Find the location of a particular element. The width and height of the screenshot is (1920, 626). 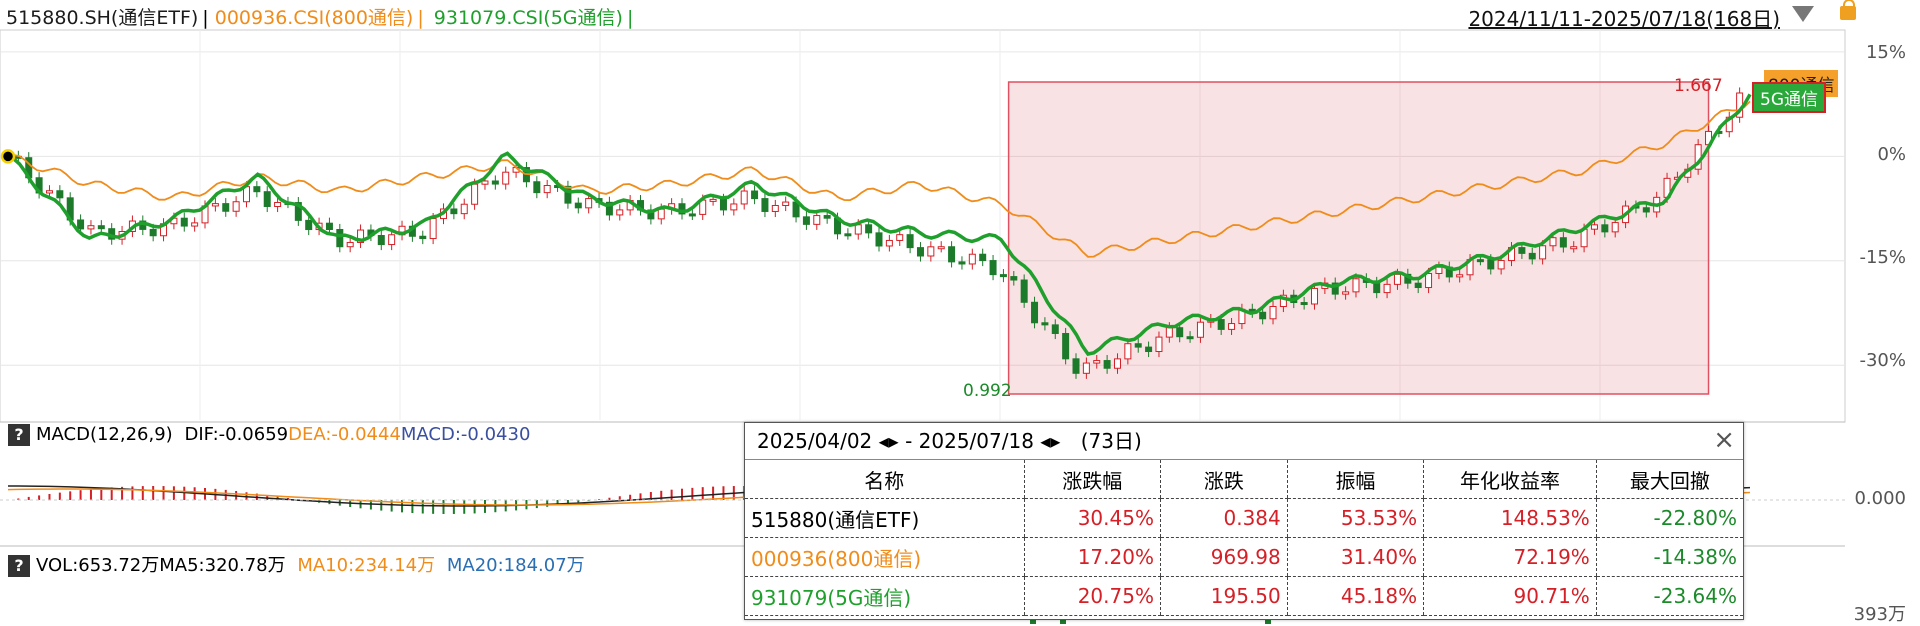

low-price-annotation: 0.992 is located at coordinates (987, 391).